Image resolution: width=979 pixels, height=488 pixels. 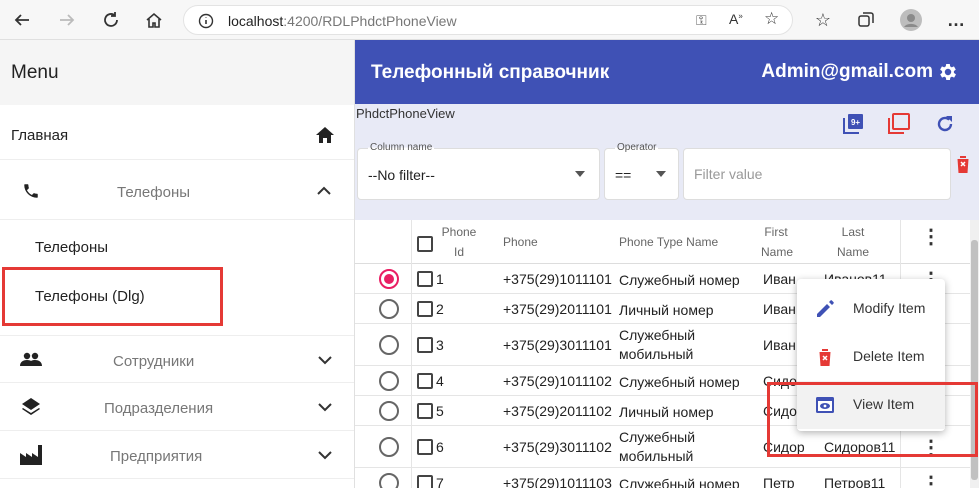 What do you see at coordinates (342, 21) in the screenshot?
I see `url-text: localhost:4200/RDLPhdctPhoneView` at bounding box center [342, 21].